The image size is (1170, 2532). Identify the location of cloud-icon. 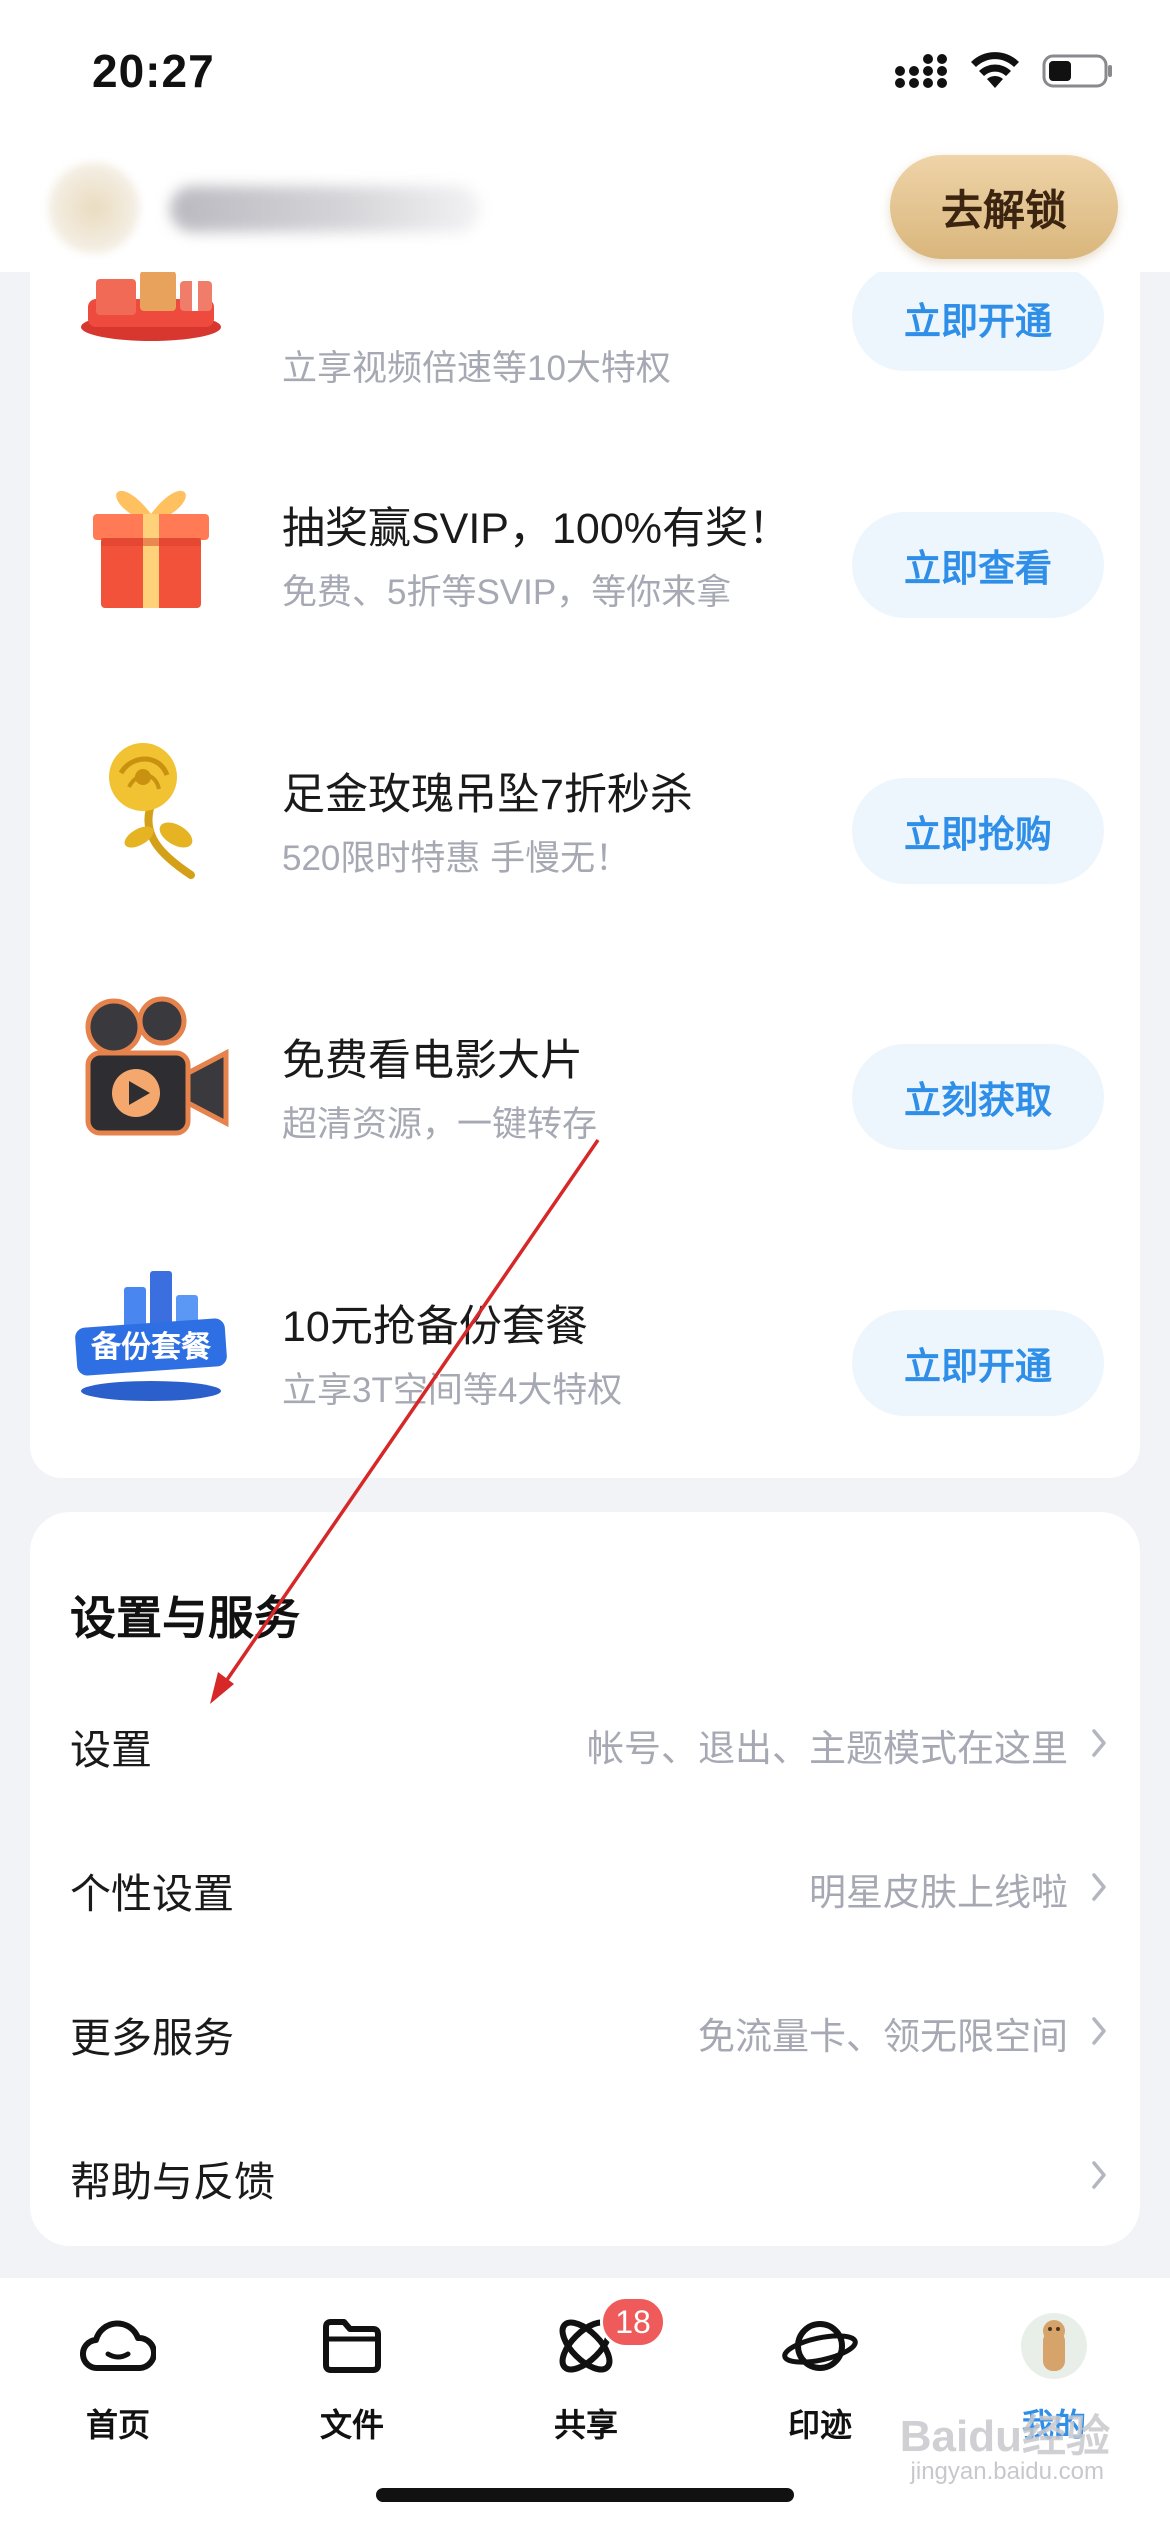
(118, 2346).